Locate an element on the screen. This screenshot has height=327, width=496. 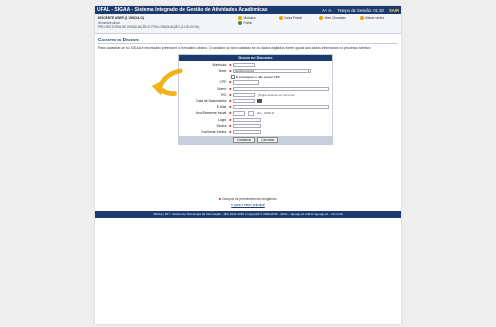
row-confirmar-senha: Confirmar Senha: ✱ is located at coordinates (255, 132).